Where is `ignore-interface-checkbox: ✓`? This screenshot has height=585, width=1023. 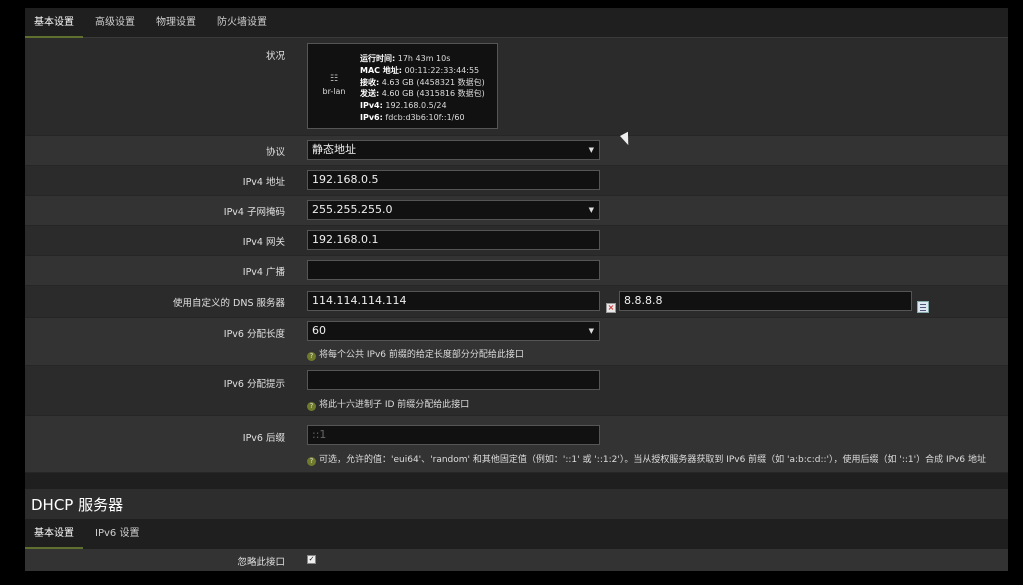
ignore-interface-checkbox: ✓ is located at coordinates (311, 559).